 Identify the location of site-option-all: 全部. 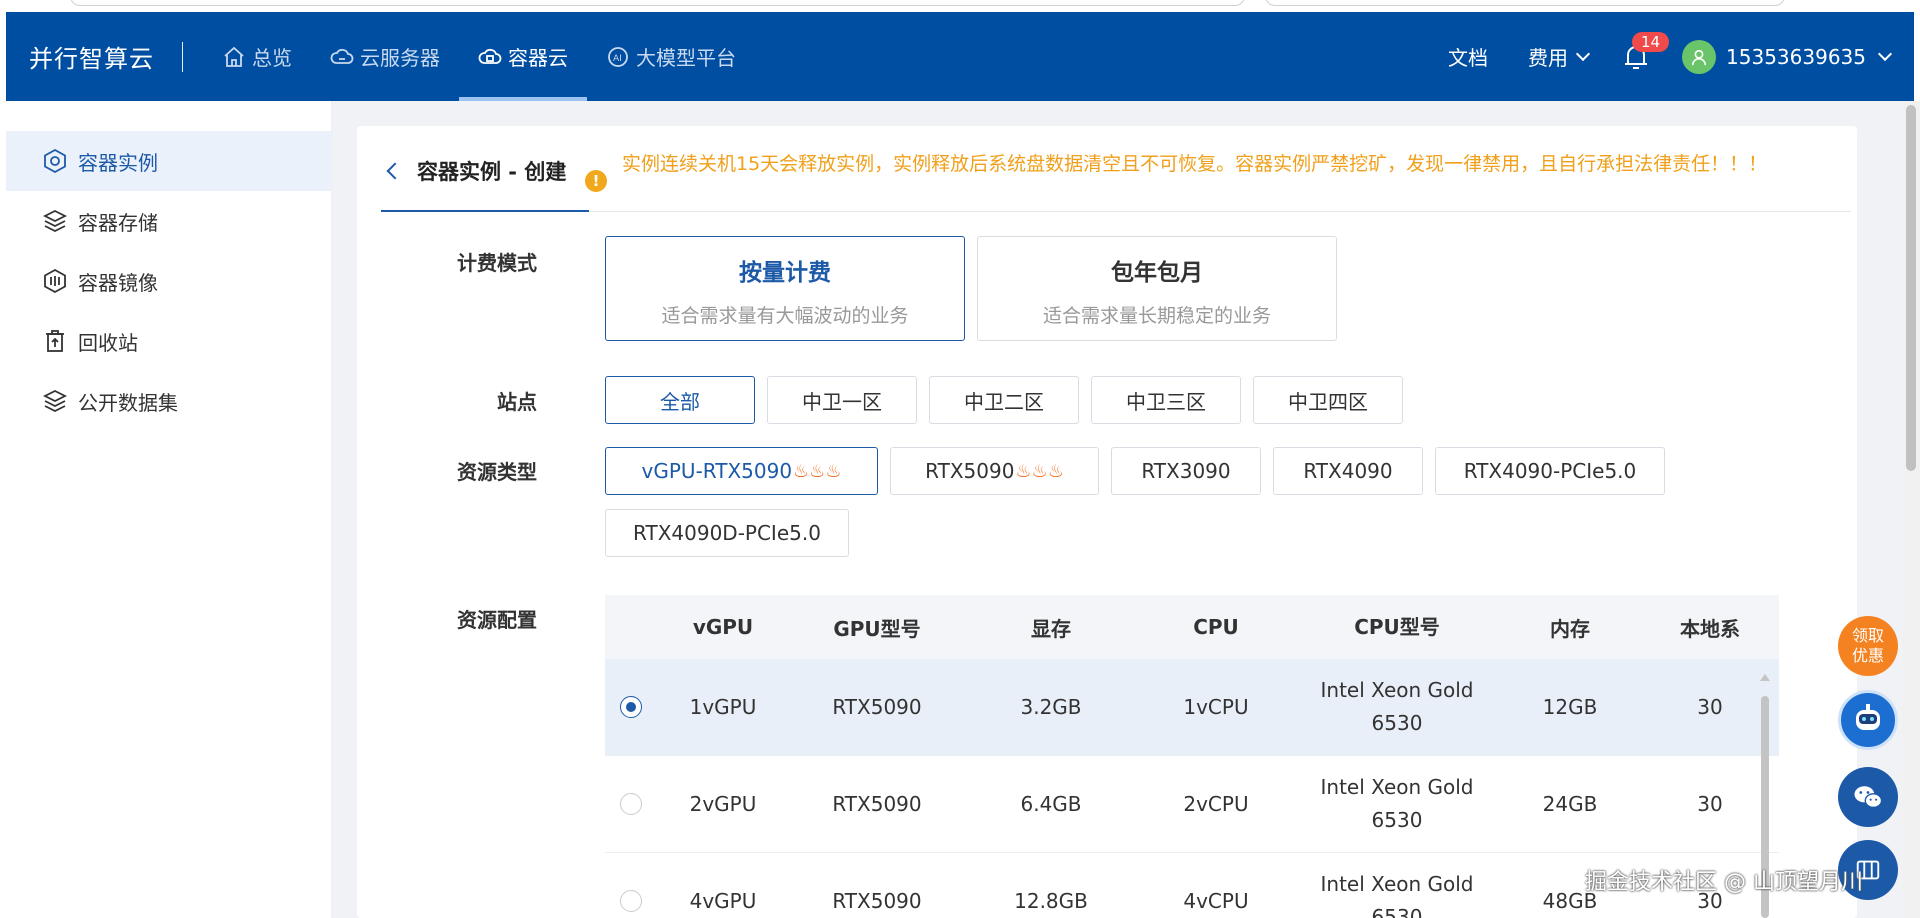
(680, 400).